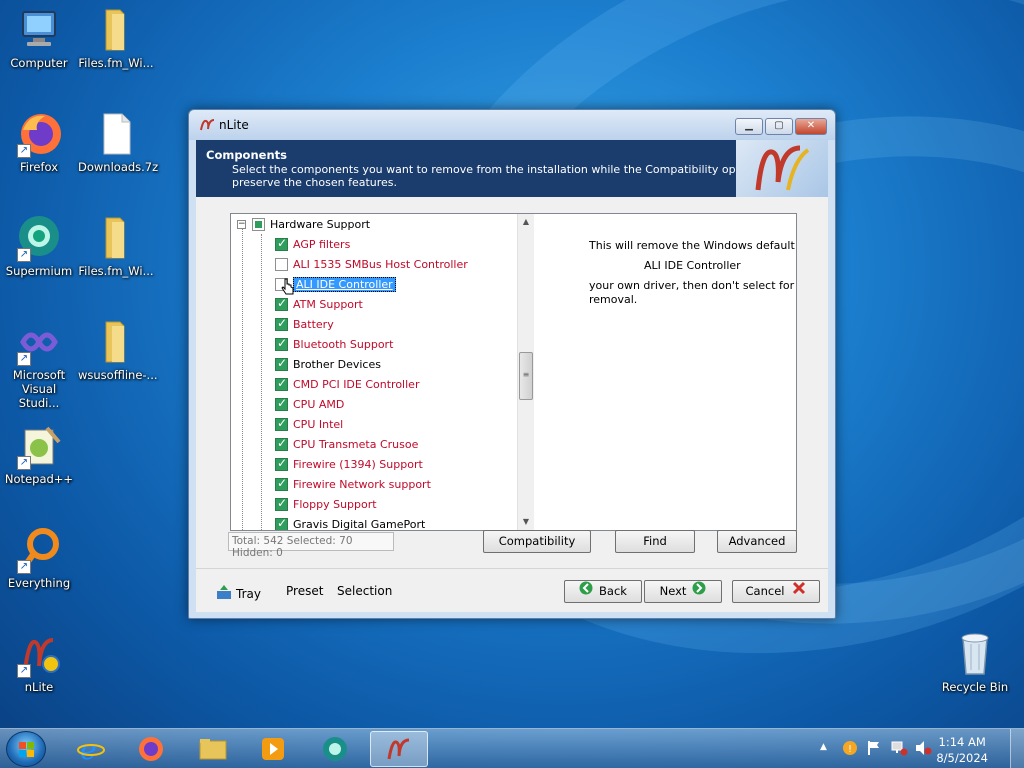  I want to click on desktop-icon-label: Everything, so click(39, 583).